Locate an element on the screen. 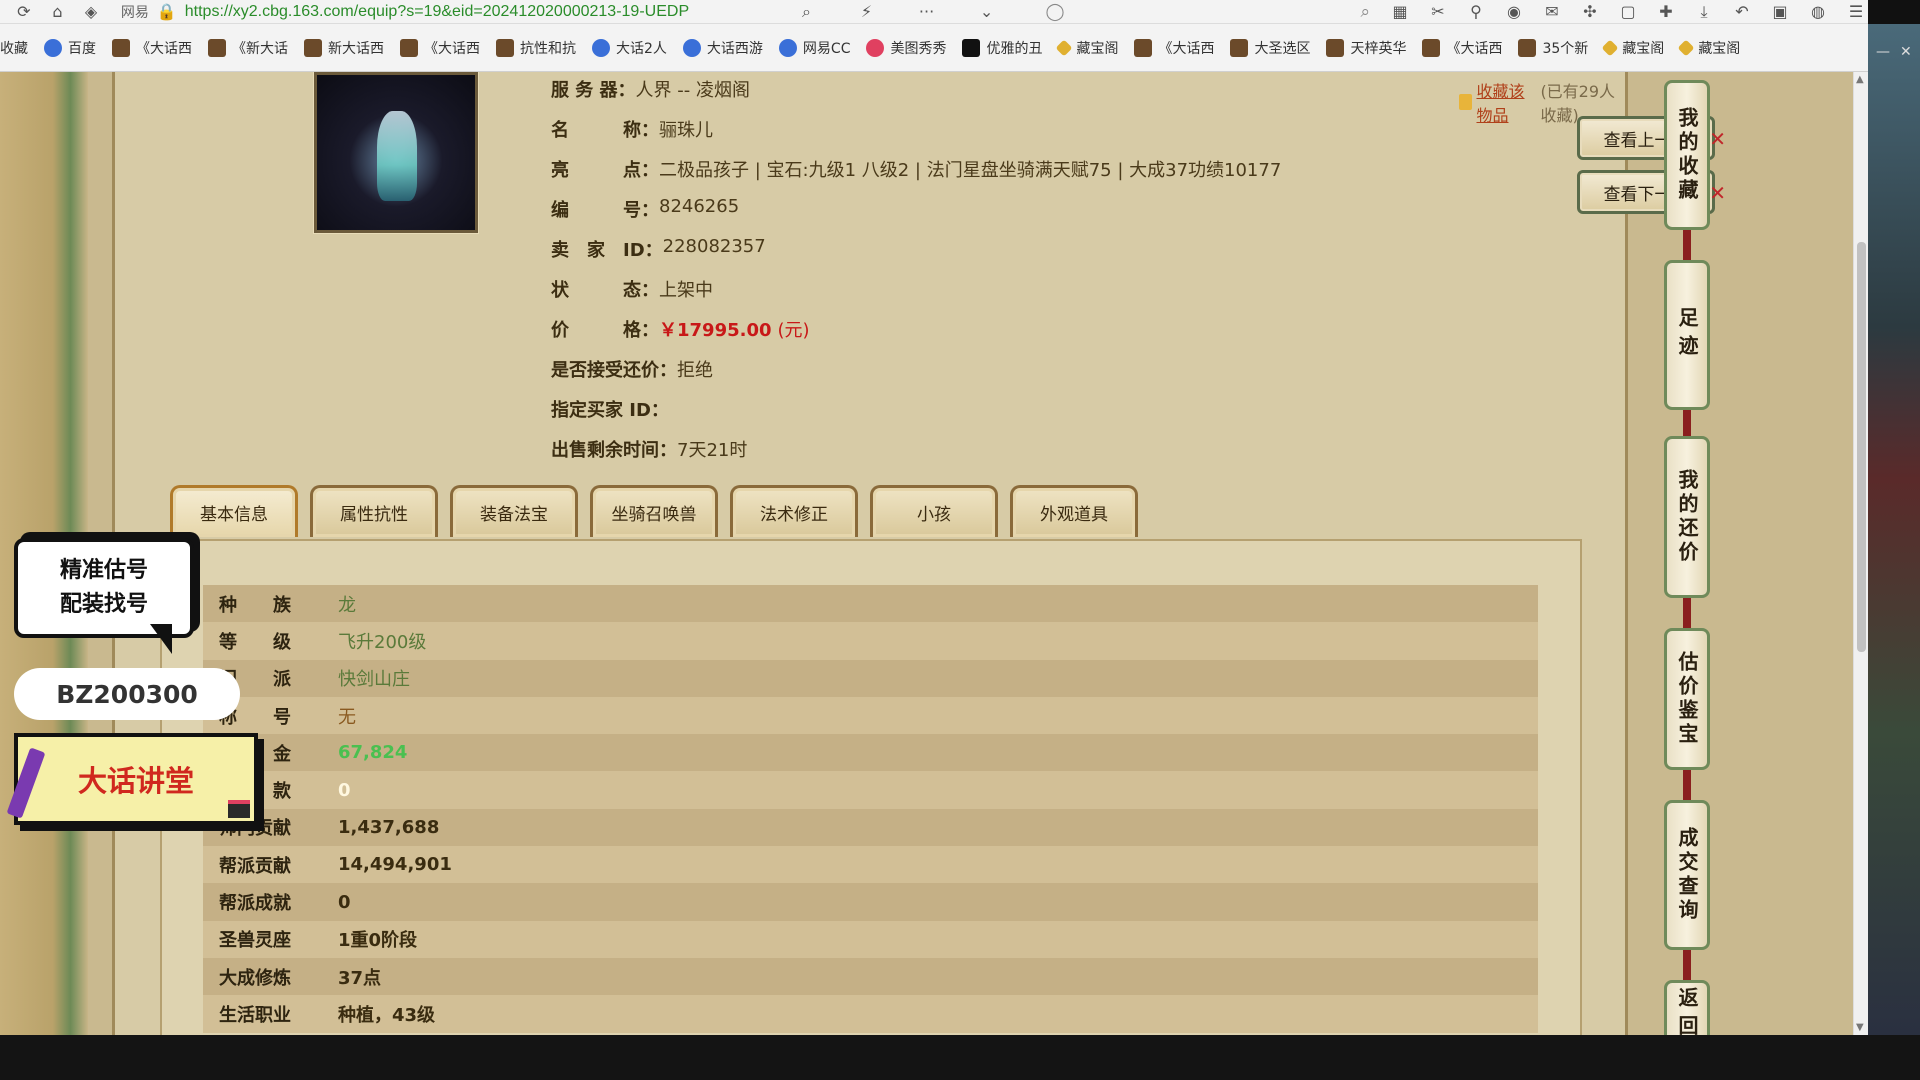 This screenshot has height=1080, width=1920. name-value: 骊珠儿 is located at coordinates (686, 130).